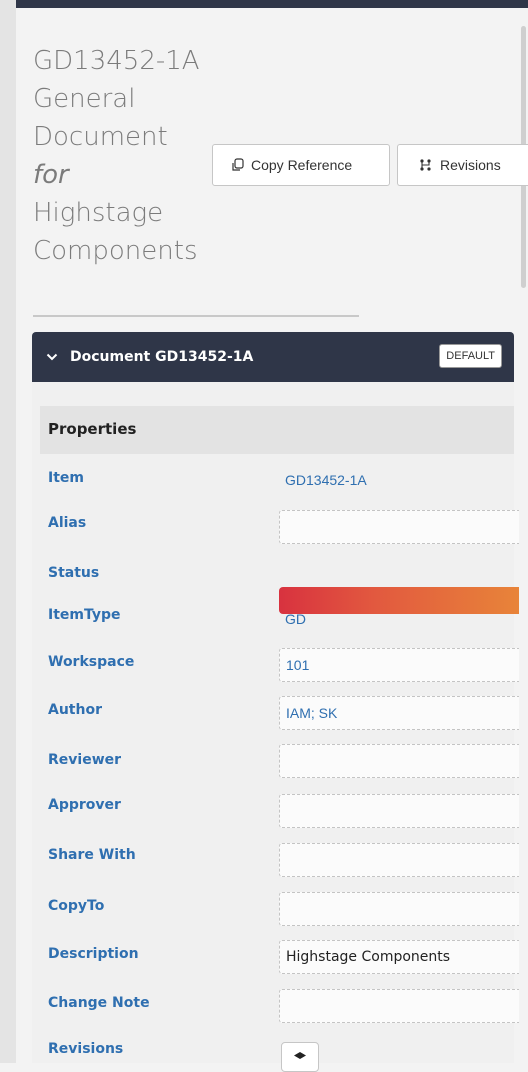 This screenshot has width=528, height=1072. Describe the element at coordinates (326, 480) in the screenshot. I see `item-value-link: GD13452-1A` at that location.